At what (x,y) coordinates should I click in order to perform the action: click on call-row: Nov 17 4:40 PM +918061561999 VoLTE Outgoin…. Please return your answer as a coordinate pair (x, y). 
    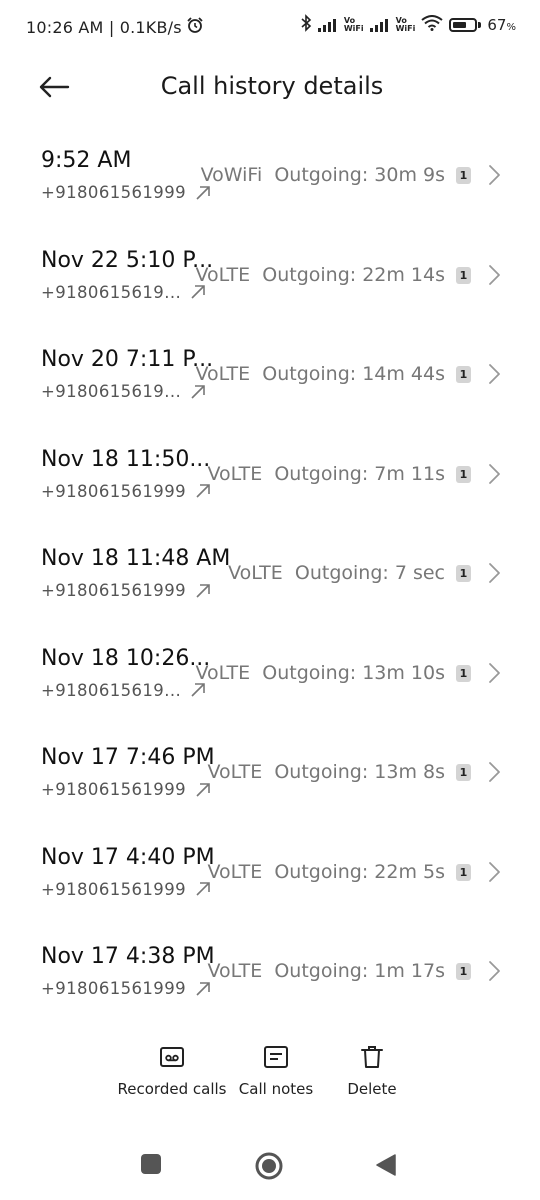
    Looking at the image, I should click on (270, 875).